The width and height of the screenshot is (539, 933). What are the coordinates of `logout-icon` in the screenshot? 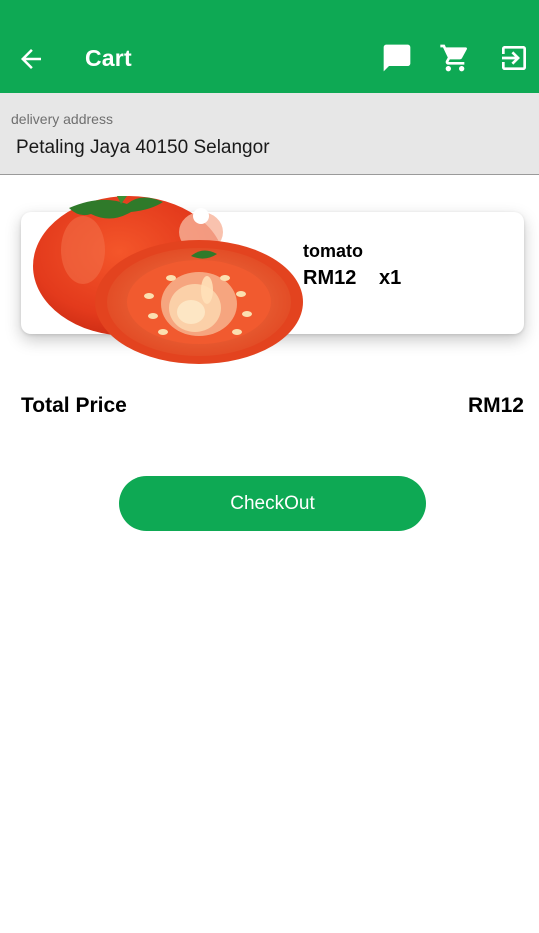 It's located at (514, 58).